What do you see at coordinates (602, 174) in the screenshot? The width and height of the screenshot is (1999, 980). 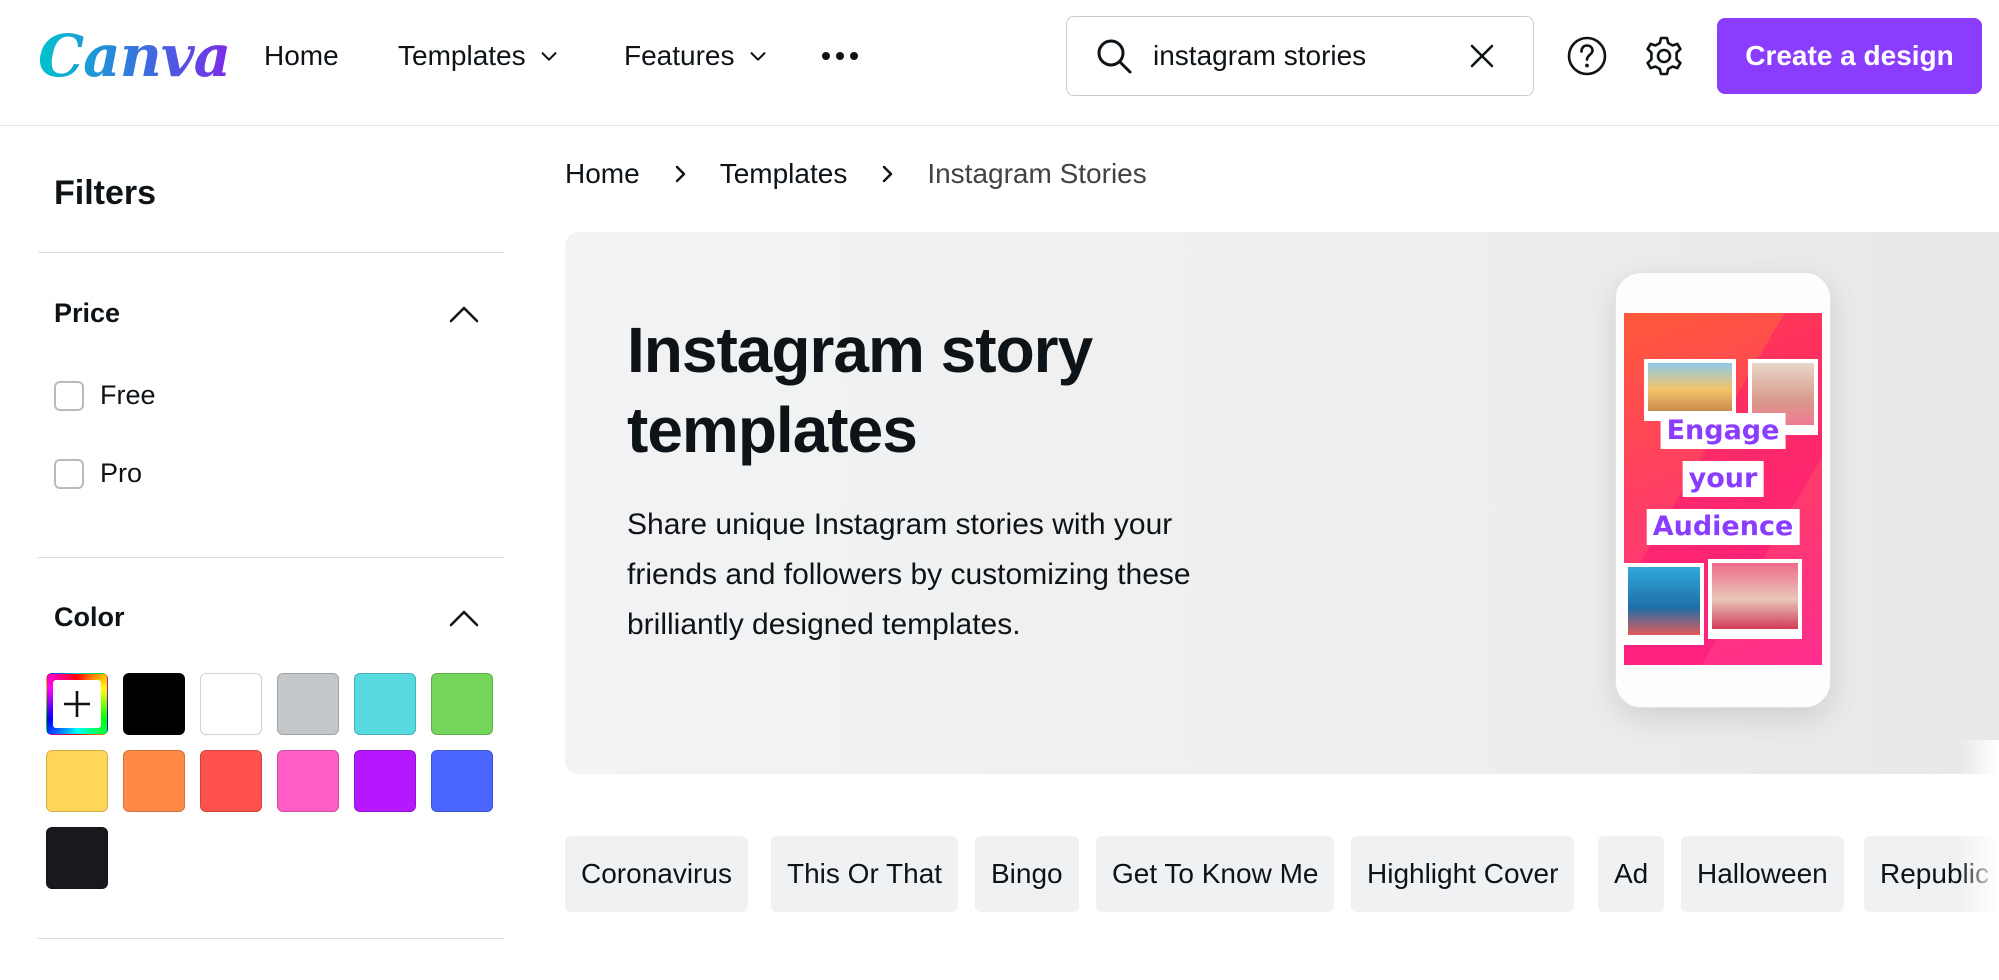 I see `breadcrumb-home: Home` at bounding box center [602, 174].